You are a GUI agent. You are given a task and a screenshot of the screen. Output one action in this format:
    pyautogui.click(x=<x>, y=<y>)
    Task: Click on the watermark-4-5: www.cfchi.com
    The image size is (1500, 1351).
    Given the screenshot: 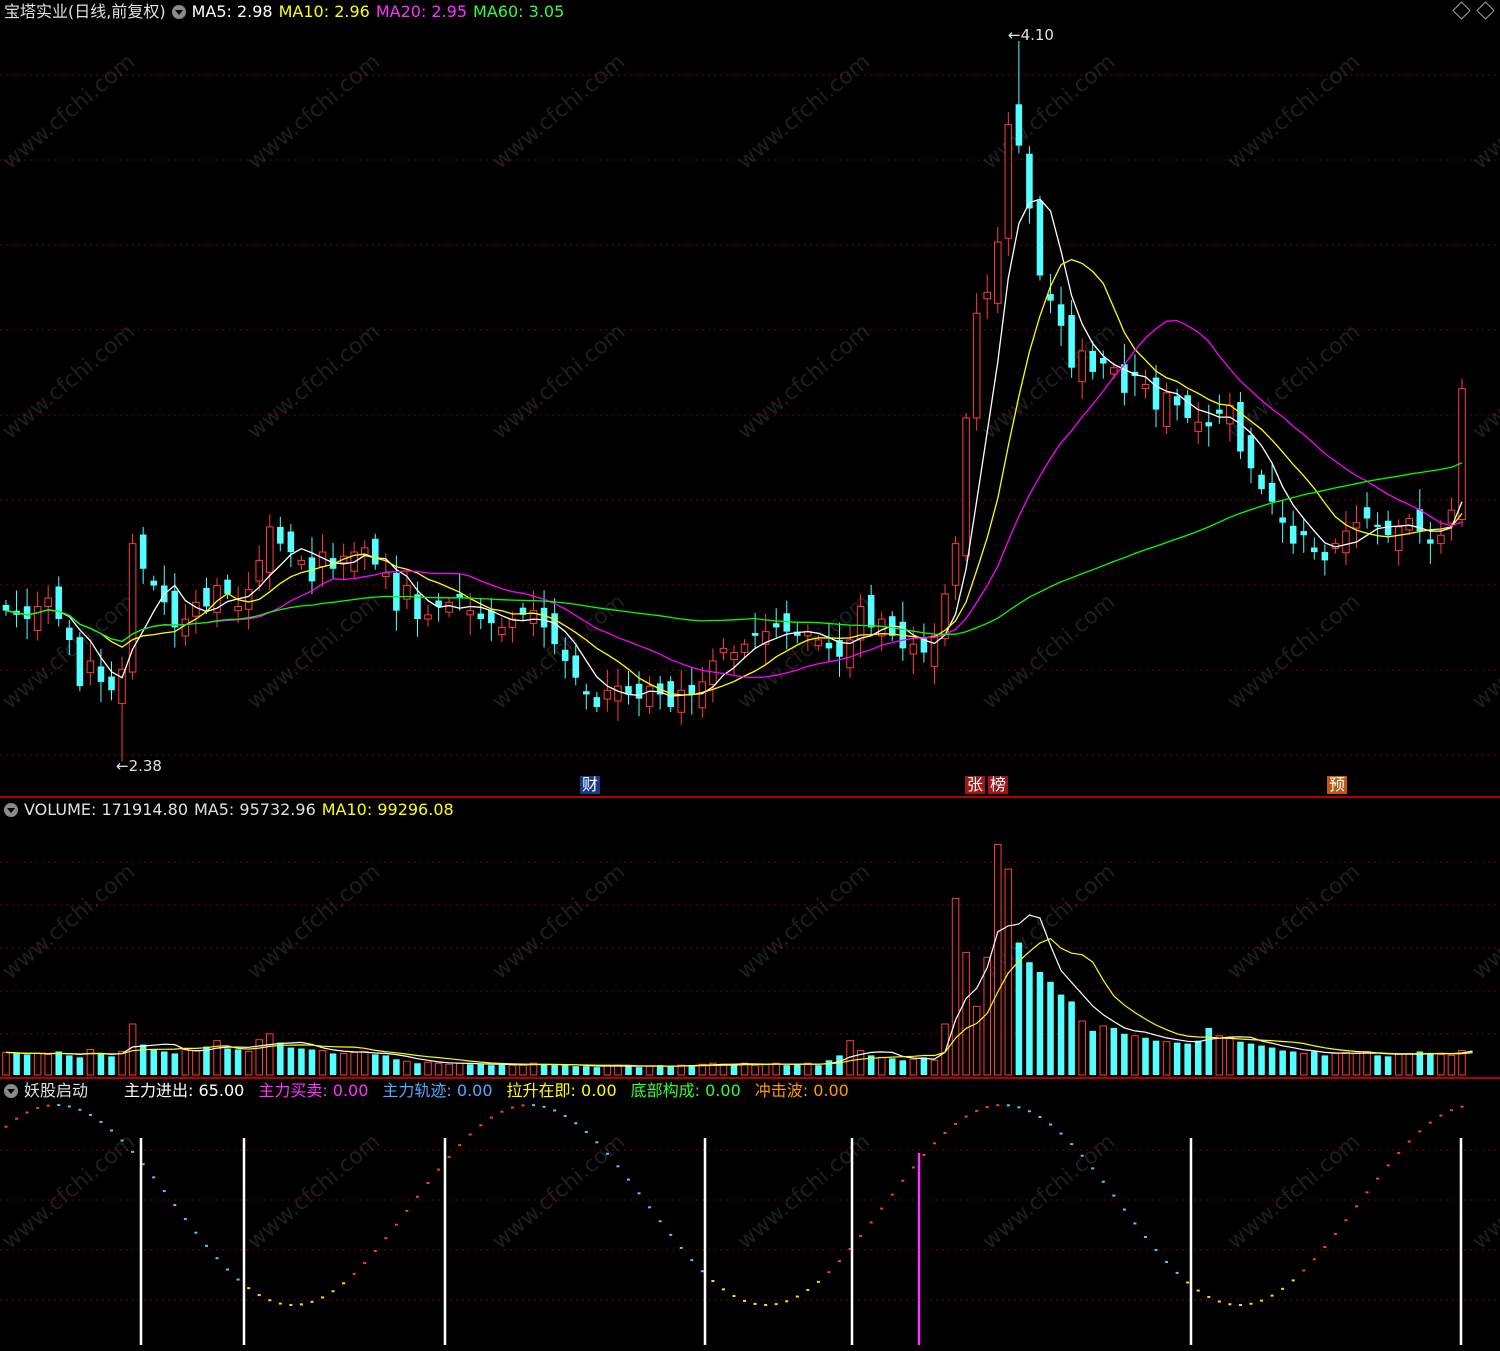 What is the action you would take?
    pyautogui.click(x=1294, y=1191)
    